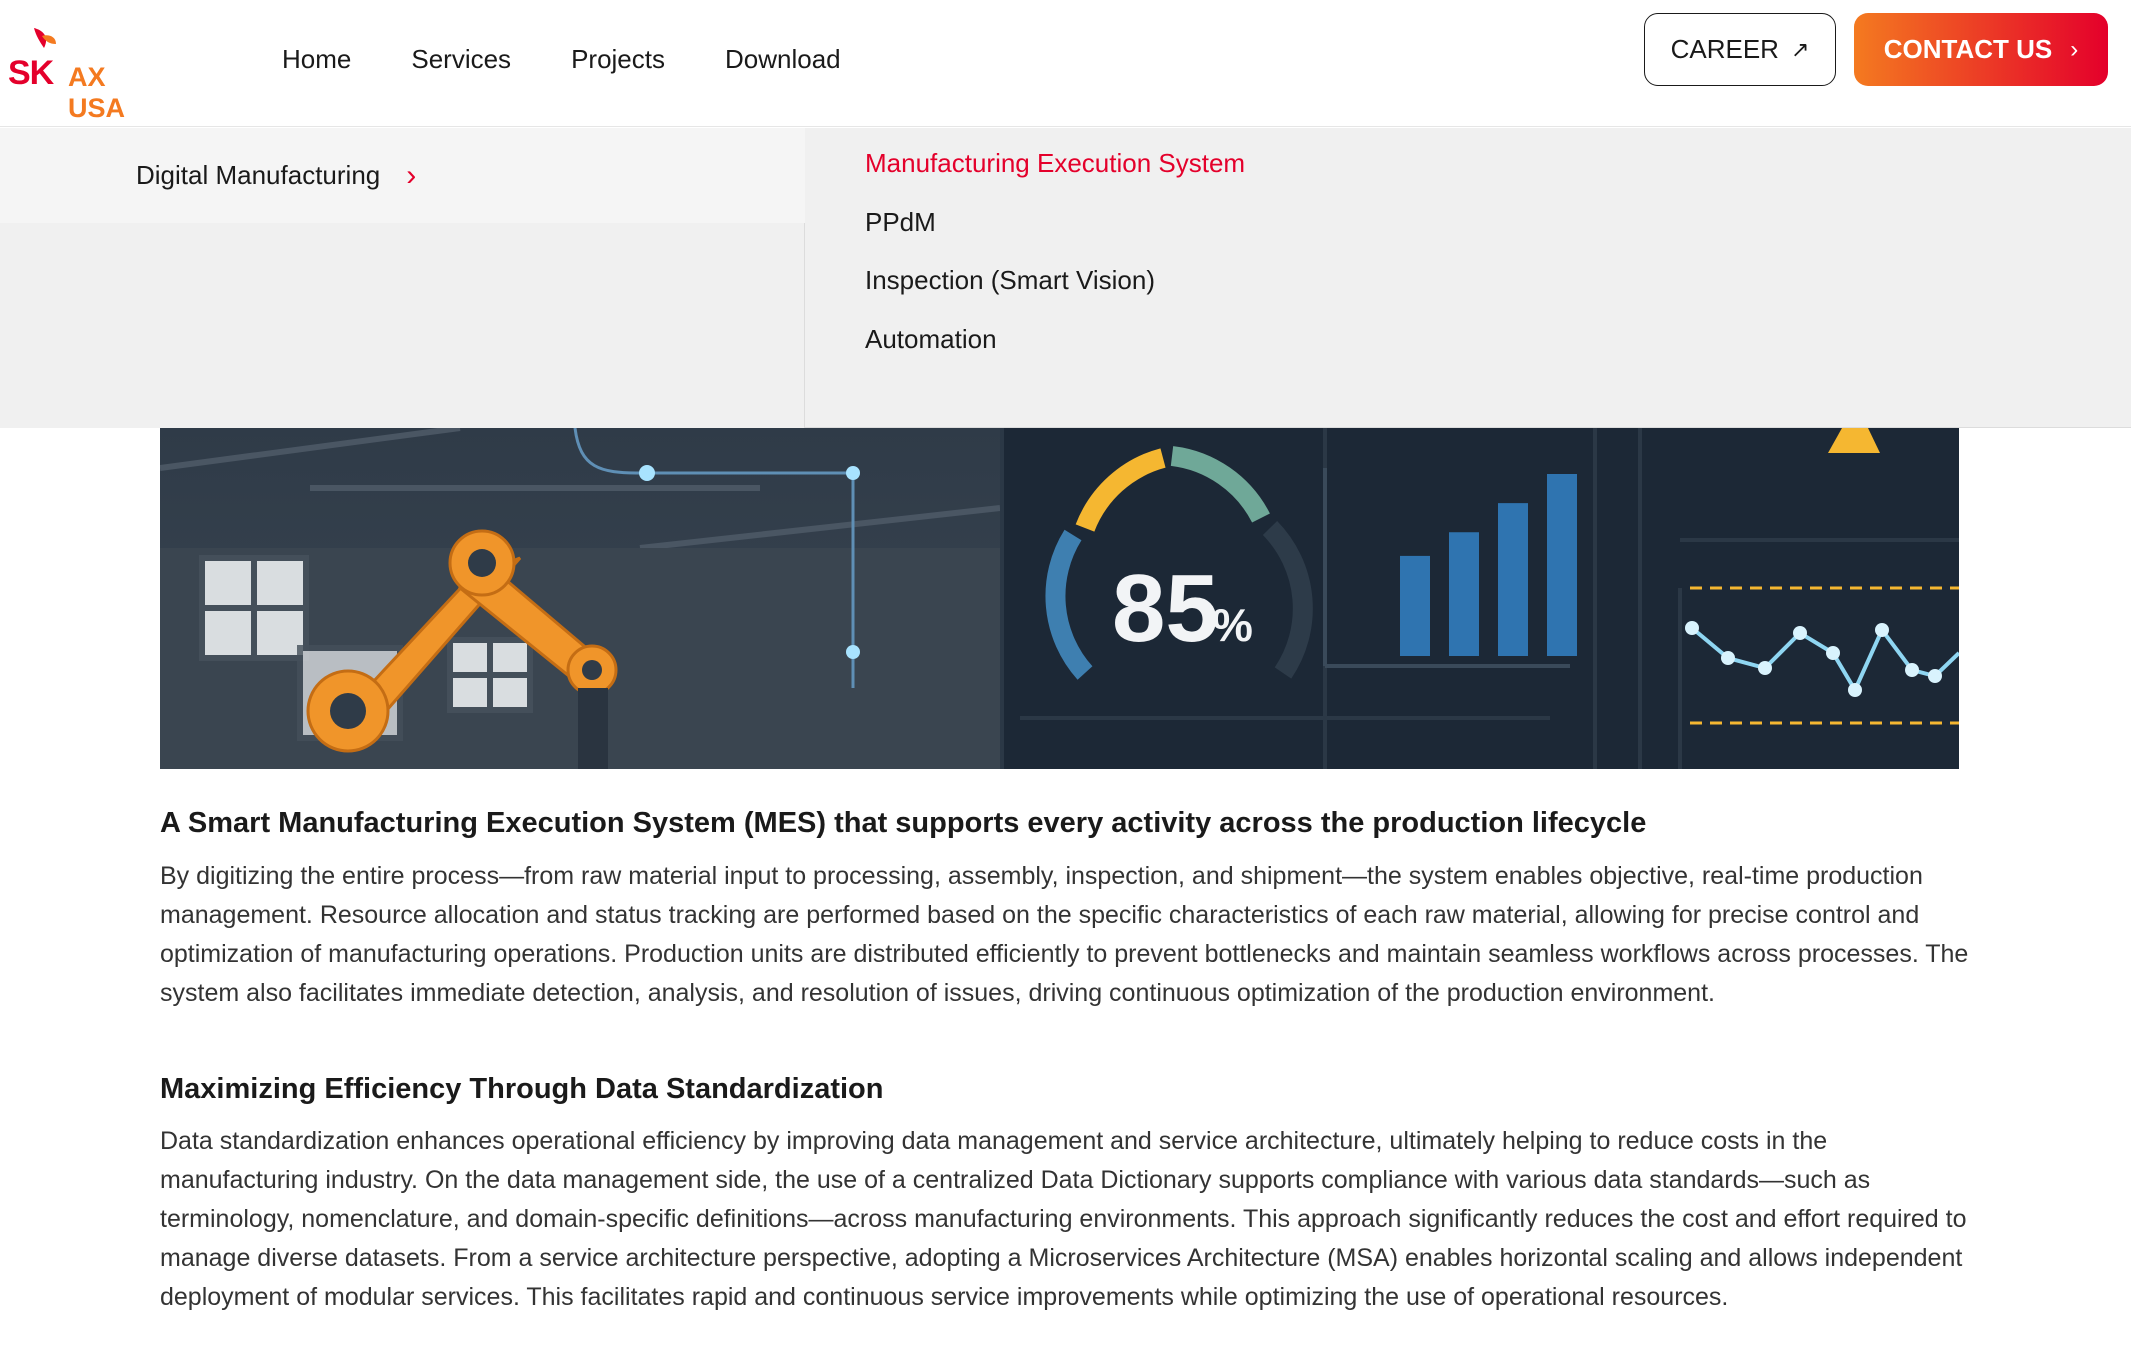 Image resolution: width=2131 pixels, height=1354 pixels. I want to click on mega-menu-categories: Digital Manufacturing ›, so click(402, 278).